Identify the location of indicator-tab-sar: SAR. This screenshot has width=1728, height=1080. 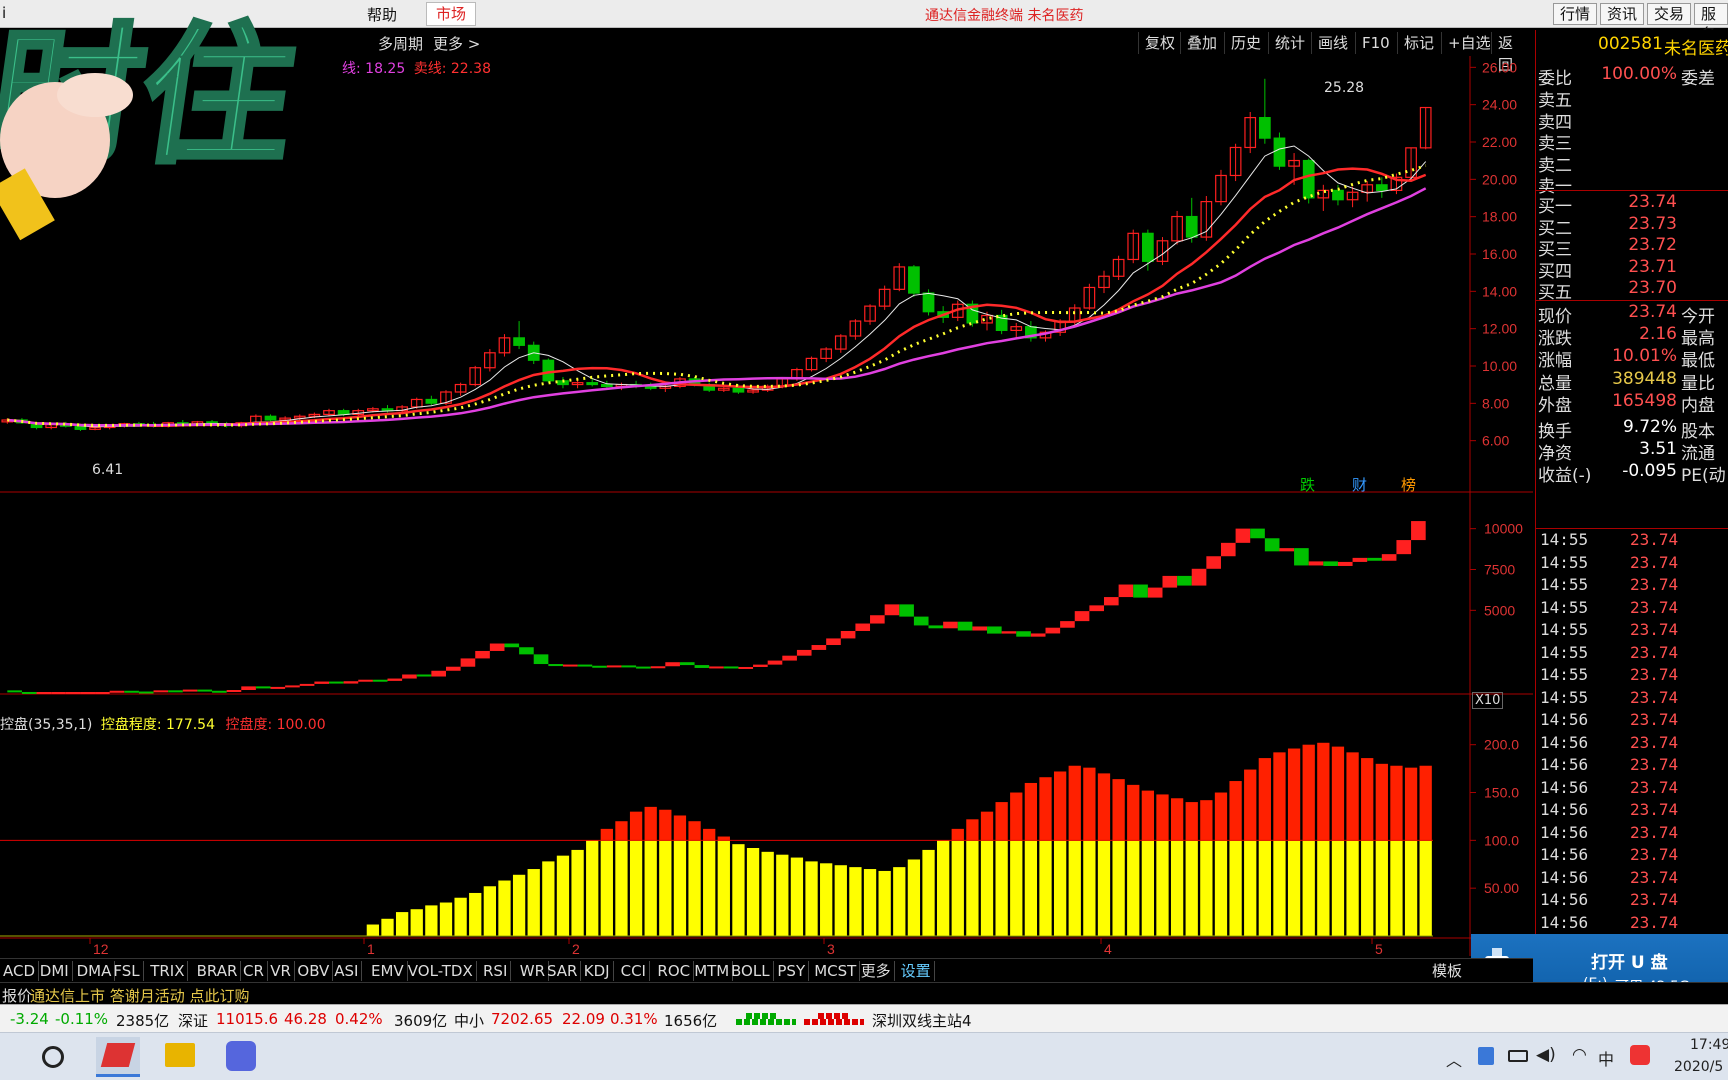
(563, 971).